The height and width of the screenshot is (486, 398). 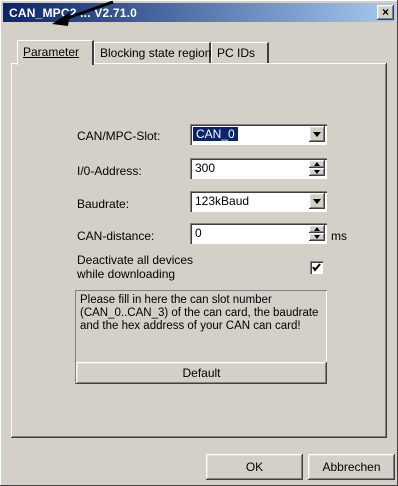 I want to click on ok-button: OK, so click(x=254, y=467).